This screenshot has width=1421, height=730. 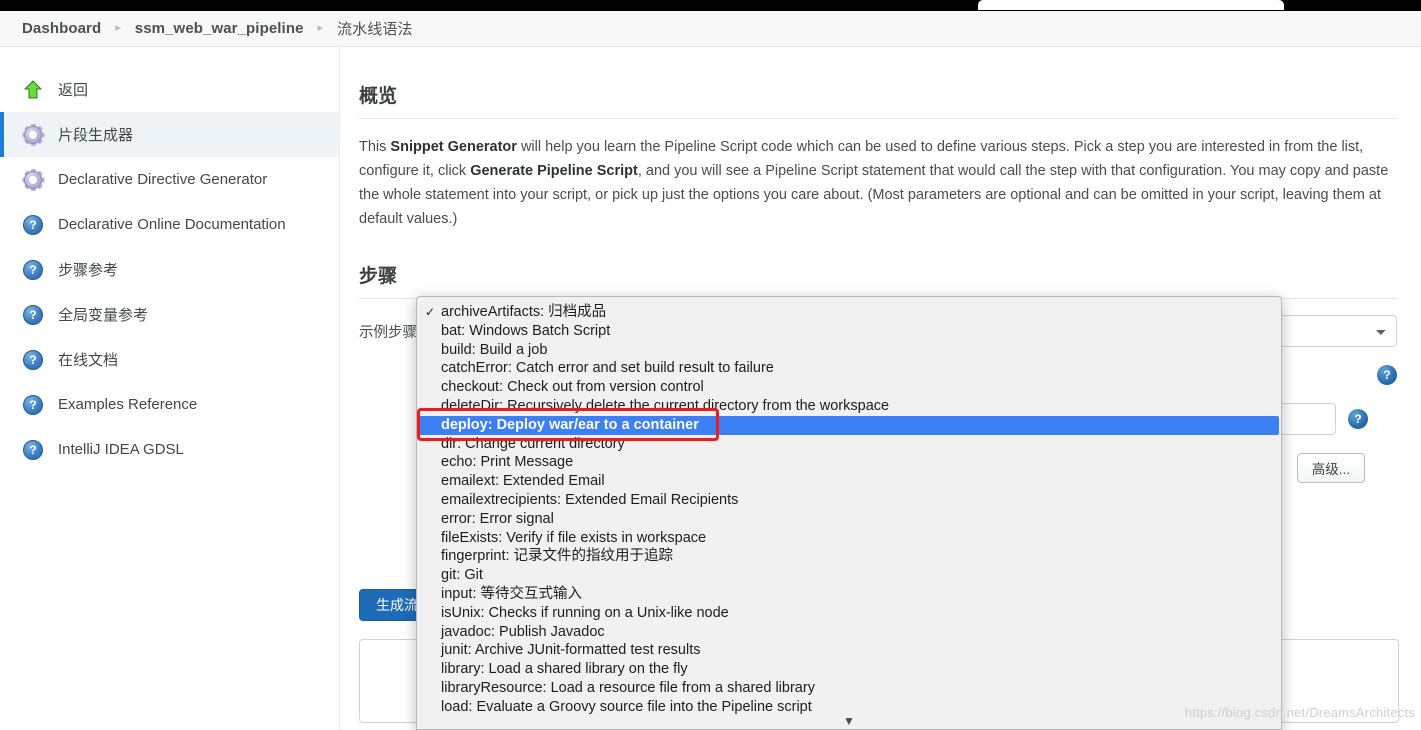 What do you see at coordinates (1299, 712) in the screenshot?
I see `watermark: https://blog.csdn.net/DreamsArchitects` at bounding box center [1299, 712].